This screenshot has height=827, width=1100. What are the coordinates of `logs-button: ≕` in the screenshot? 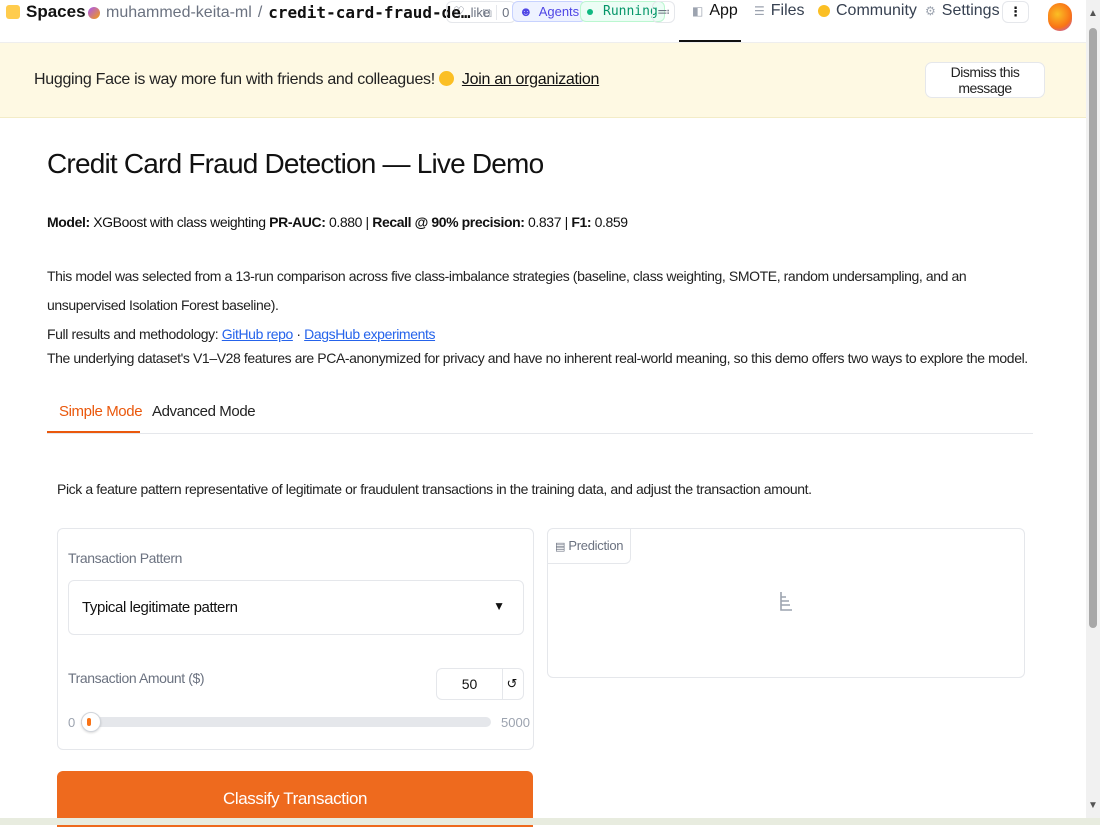 It's located at (663, 12).